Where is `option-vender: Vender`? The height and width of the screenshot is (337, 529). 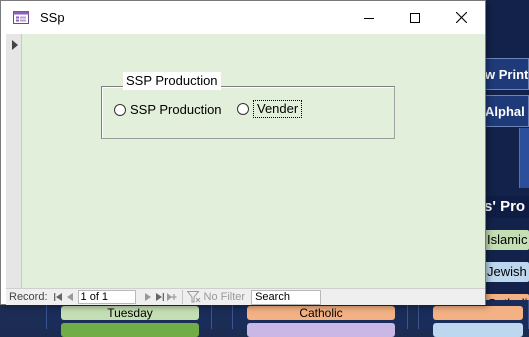 option-vender: Vender is located at coordinates (270, 109).